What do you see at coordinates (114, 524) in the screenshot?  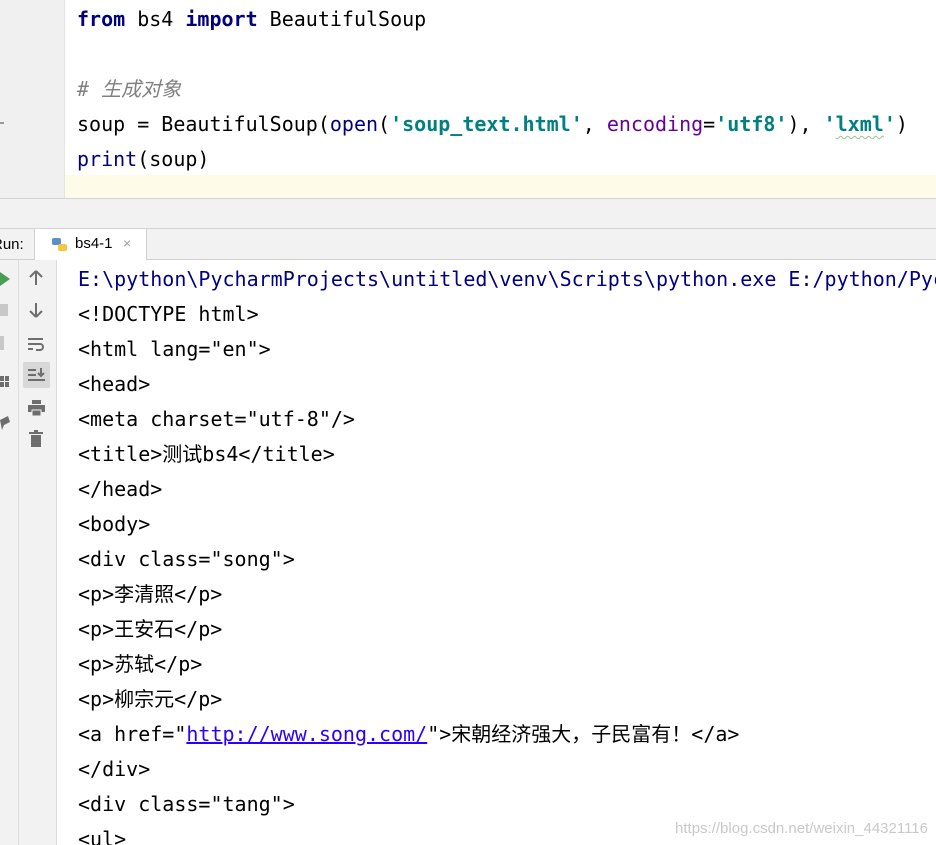 I see `console-line: <body>` at bounding box center [114, 524].